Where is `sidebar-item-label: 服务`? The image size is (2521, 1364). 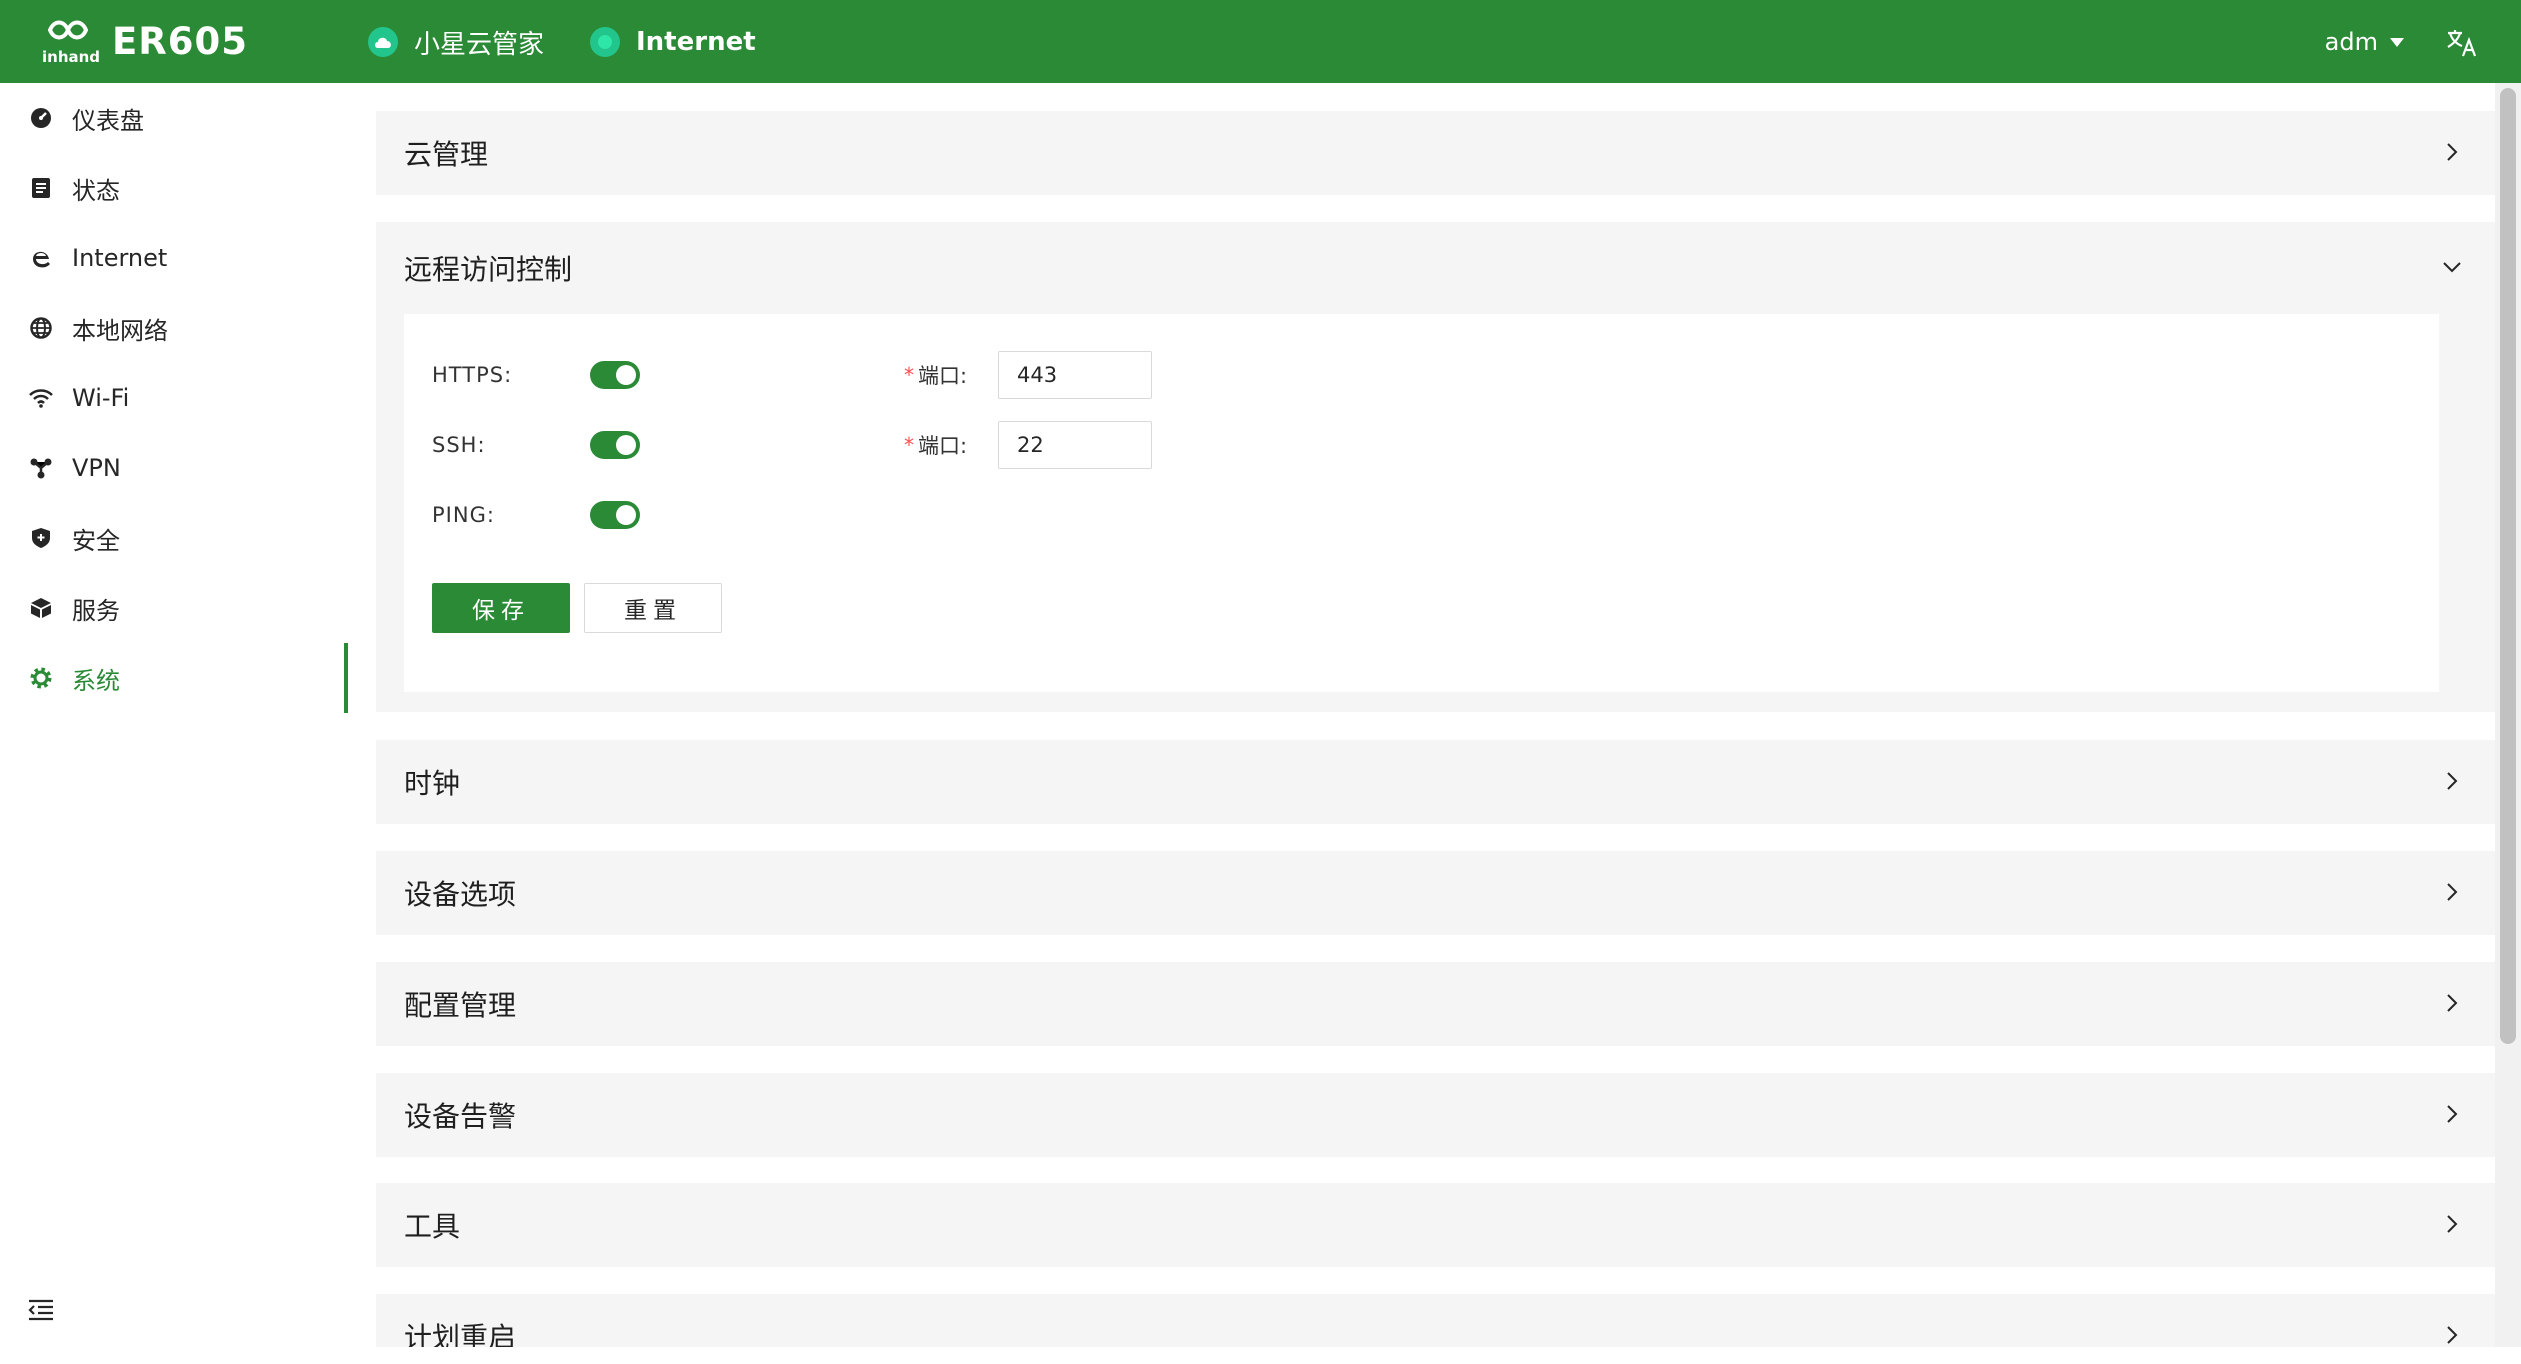 sidebar-item-label: 服务 is located at coordinates (96, 610).